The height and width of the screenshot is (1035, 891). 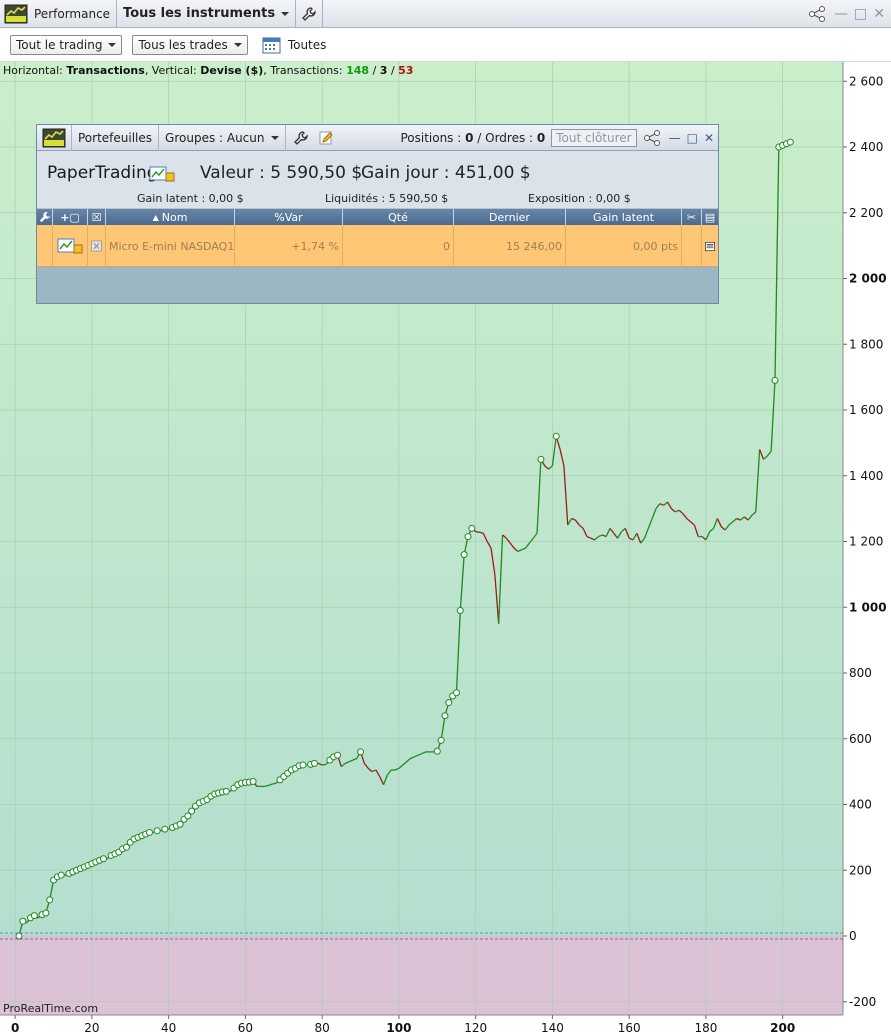 I want to click on instruments-dropdown: Tous les instruments, so click(x=207, y=14).